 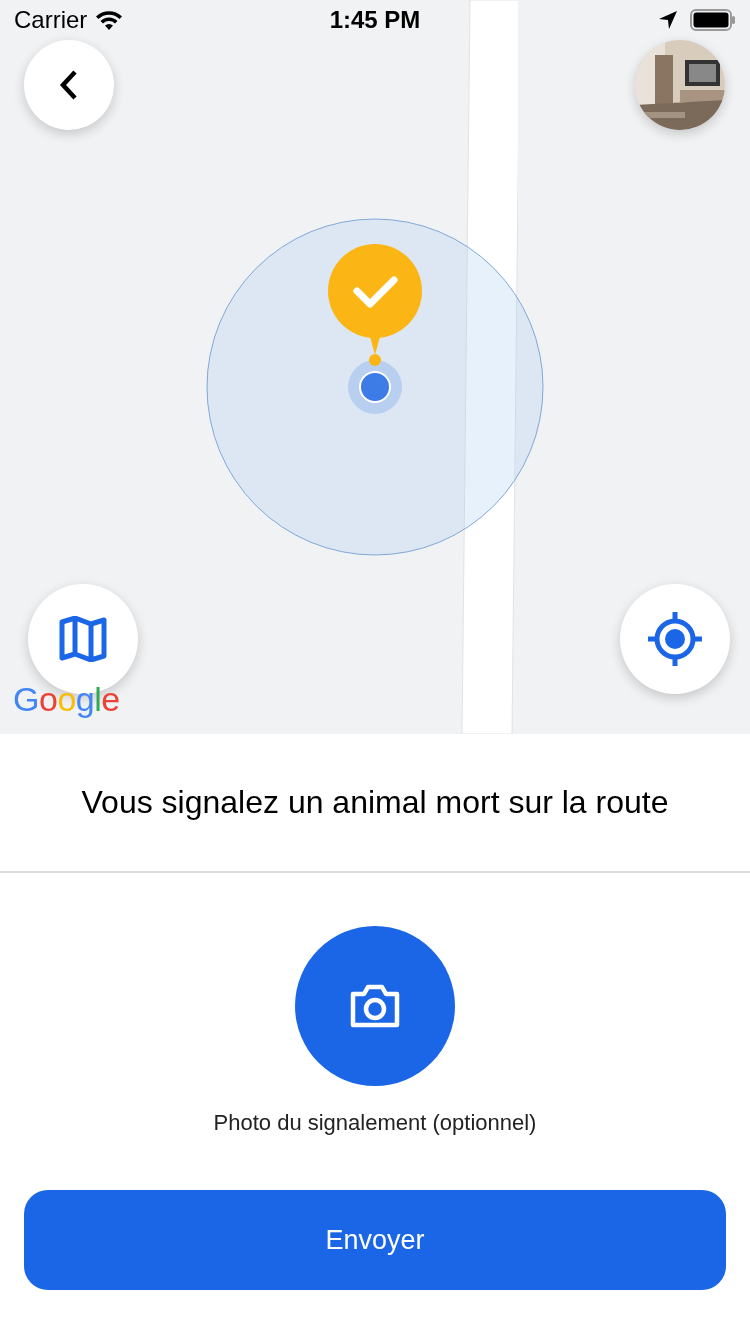 I want to click on carrier-name: Carrier, so click(x=51, y=20).